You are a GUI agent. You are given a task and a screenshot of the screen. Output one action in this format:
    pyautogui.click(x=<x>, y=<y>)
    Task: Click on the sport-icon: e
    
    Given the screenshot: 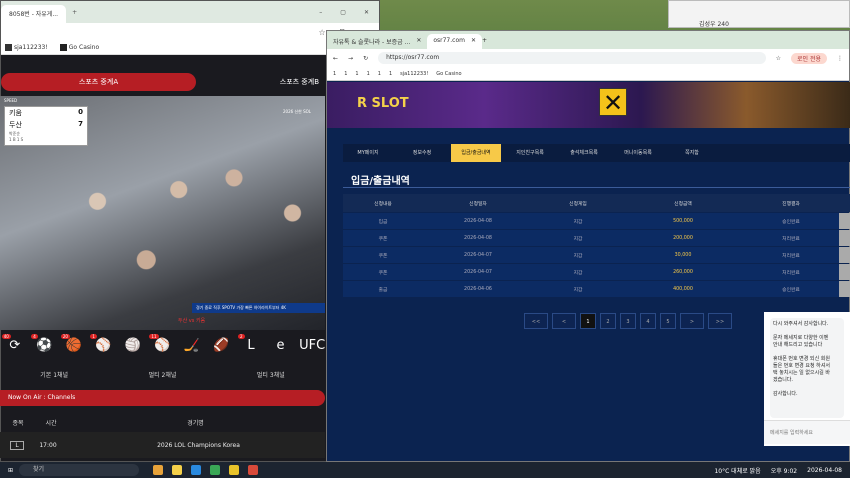 What is the action you would take?
    pyautogui.click(x=281, y=345)
    